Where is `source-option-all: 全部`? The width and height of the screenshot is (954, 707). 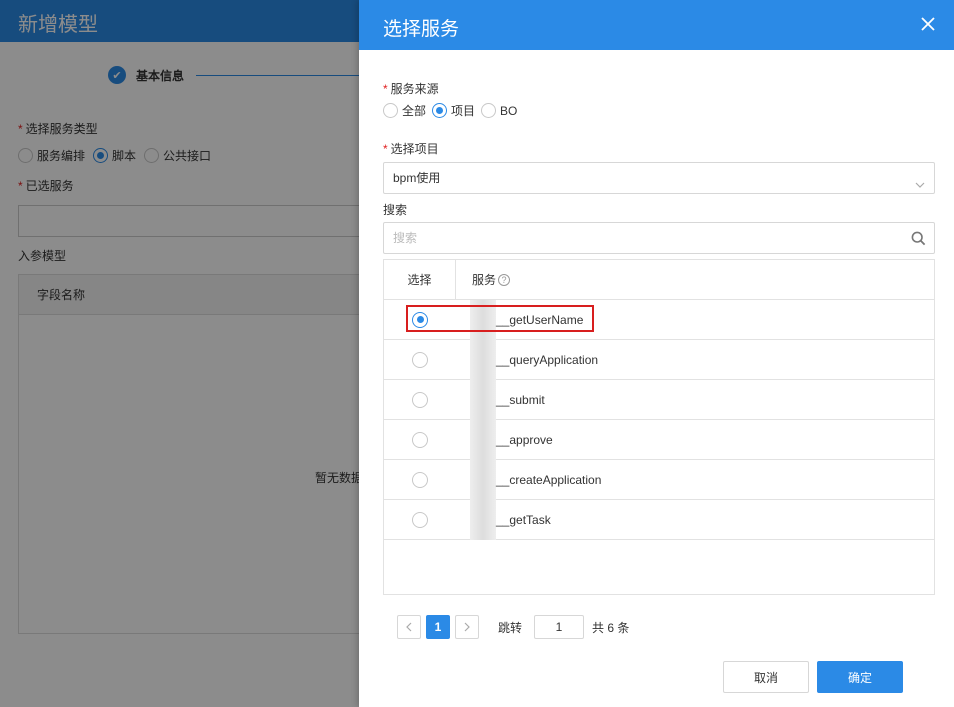
source-option-all: 全部 is located at coordinates (404, 110).